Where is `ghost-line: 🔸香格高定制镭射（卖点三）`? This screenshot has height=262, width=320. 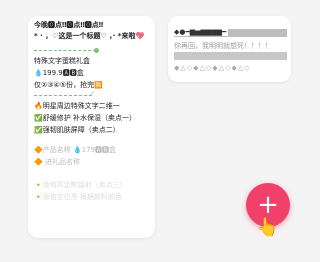 ghost-line: 🔸香格高定制镭射（卖点三） is located at coordinates (80, 185).